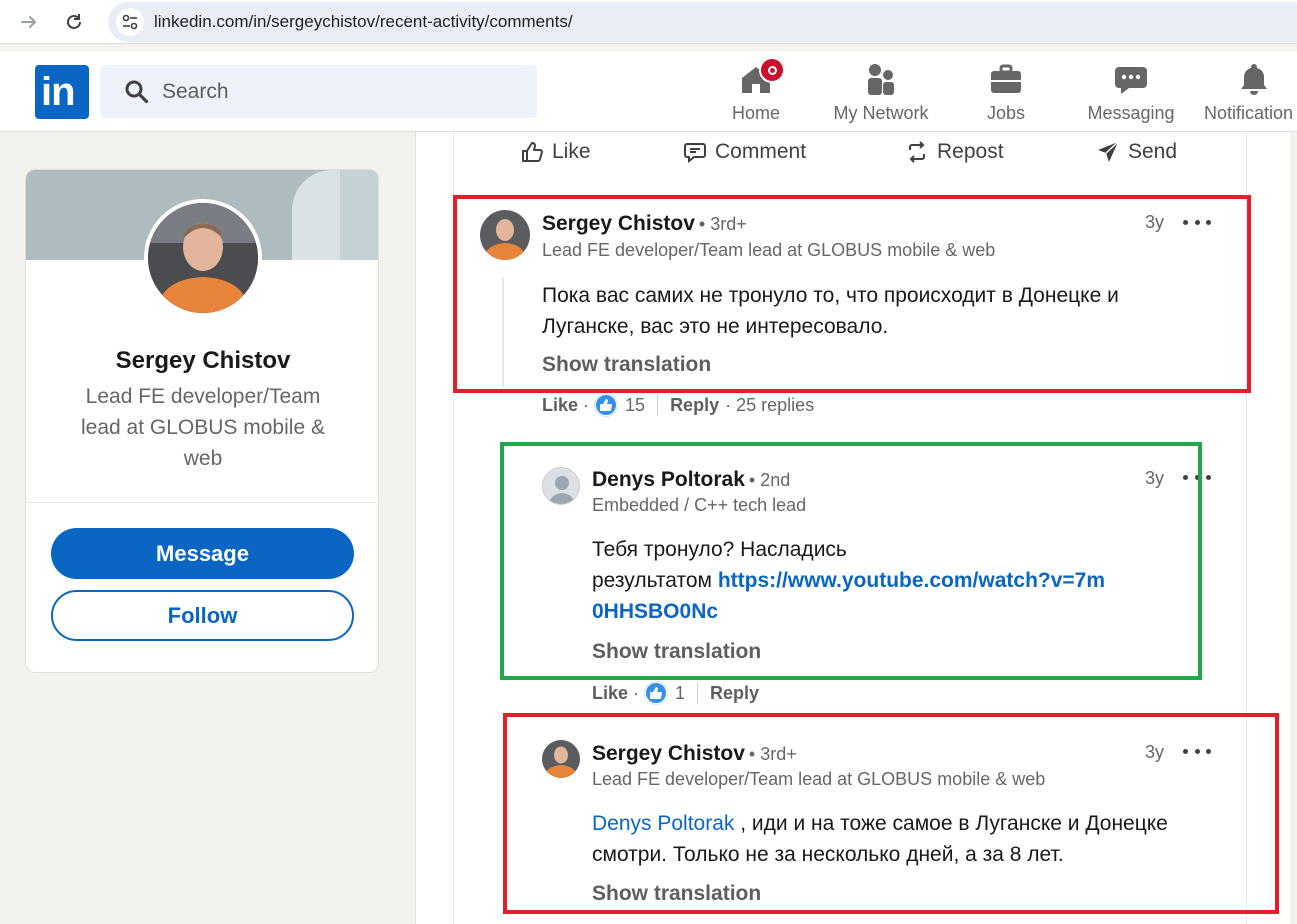 This screenshot has width=1297, height=924. What do you see at coordinates (917, 152) in the screenshot?
I see `repost-icon` at bounding box center [917, 152].